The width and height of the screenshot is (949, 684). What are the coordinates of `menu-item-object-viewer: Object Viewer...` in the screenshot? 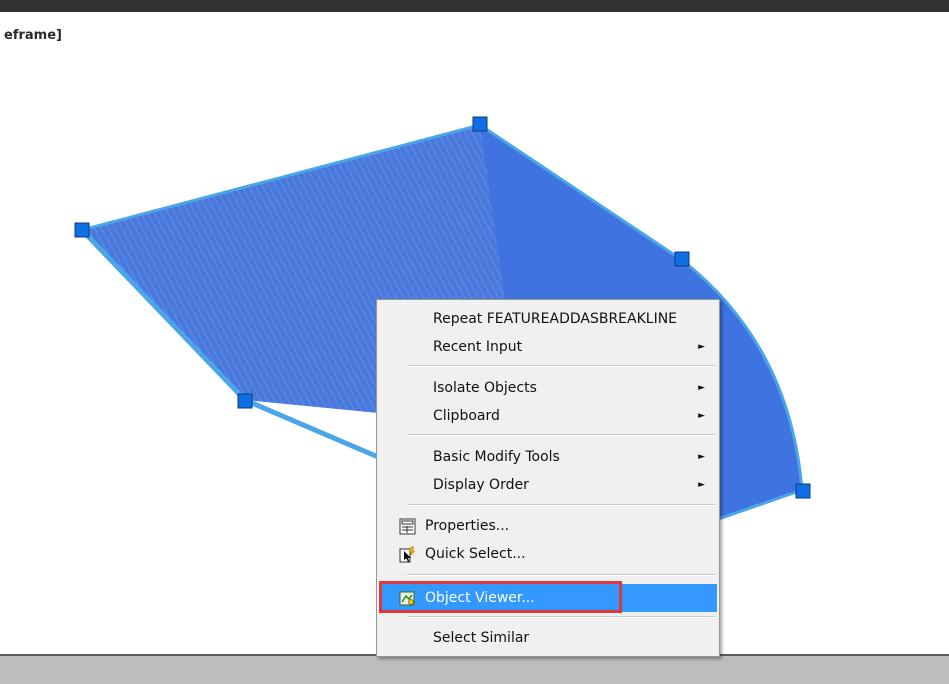 It's located at (548, 597).